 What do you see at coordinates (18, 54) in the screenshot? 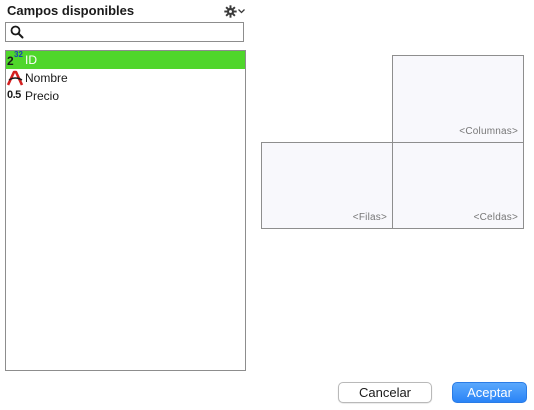
I see `integer-icon-exponent: 32` at bounding box center [18, 54].